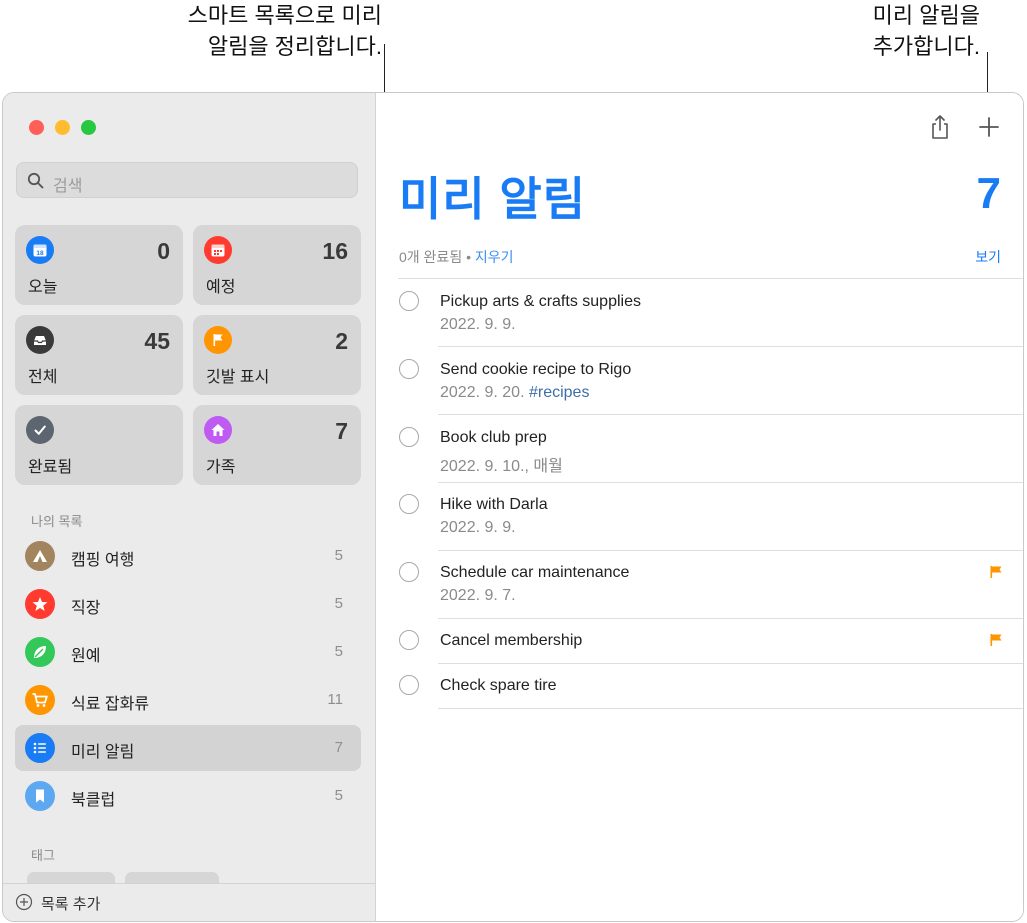 This screenshot has height=923, width=1027. What do you see at coordinates (534, 573) in the screenshot?
I see `reminder-title: Schedule car maintenance` at bounding box center [534, 573].